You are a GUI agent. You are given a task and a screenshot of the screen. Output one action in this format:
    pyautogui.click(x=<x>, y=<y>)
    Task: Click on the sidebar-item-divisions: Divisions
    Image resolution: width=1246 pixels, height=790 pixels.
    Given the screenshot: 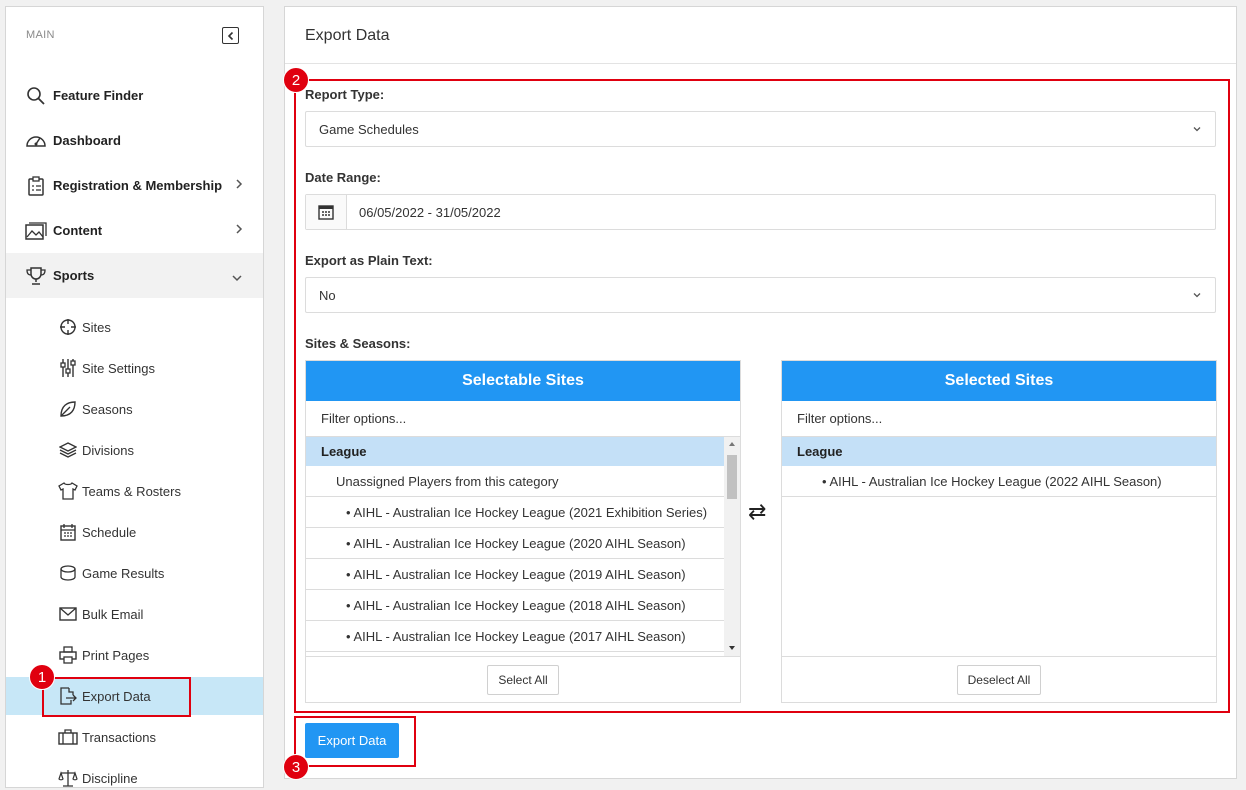 What is the action you would take?
    pyautogui.click(x=134, y=450)
    